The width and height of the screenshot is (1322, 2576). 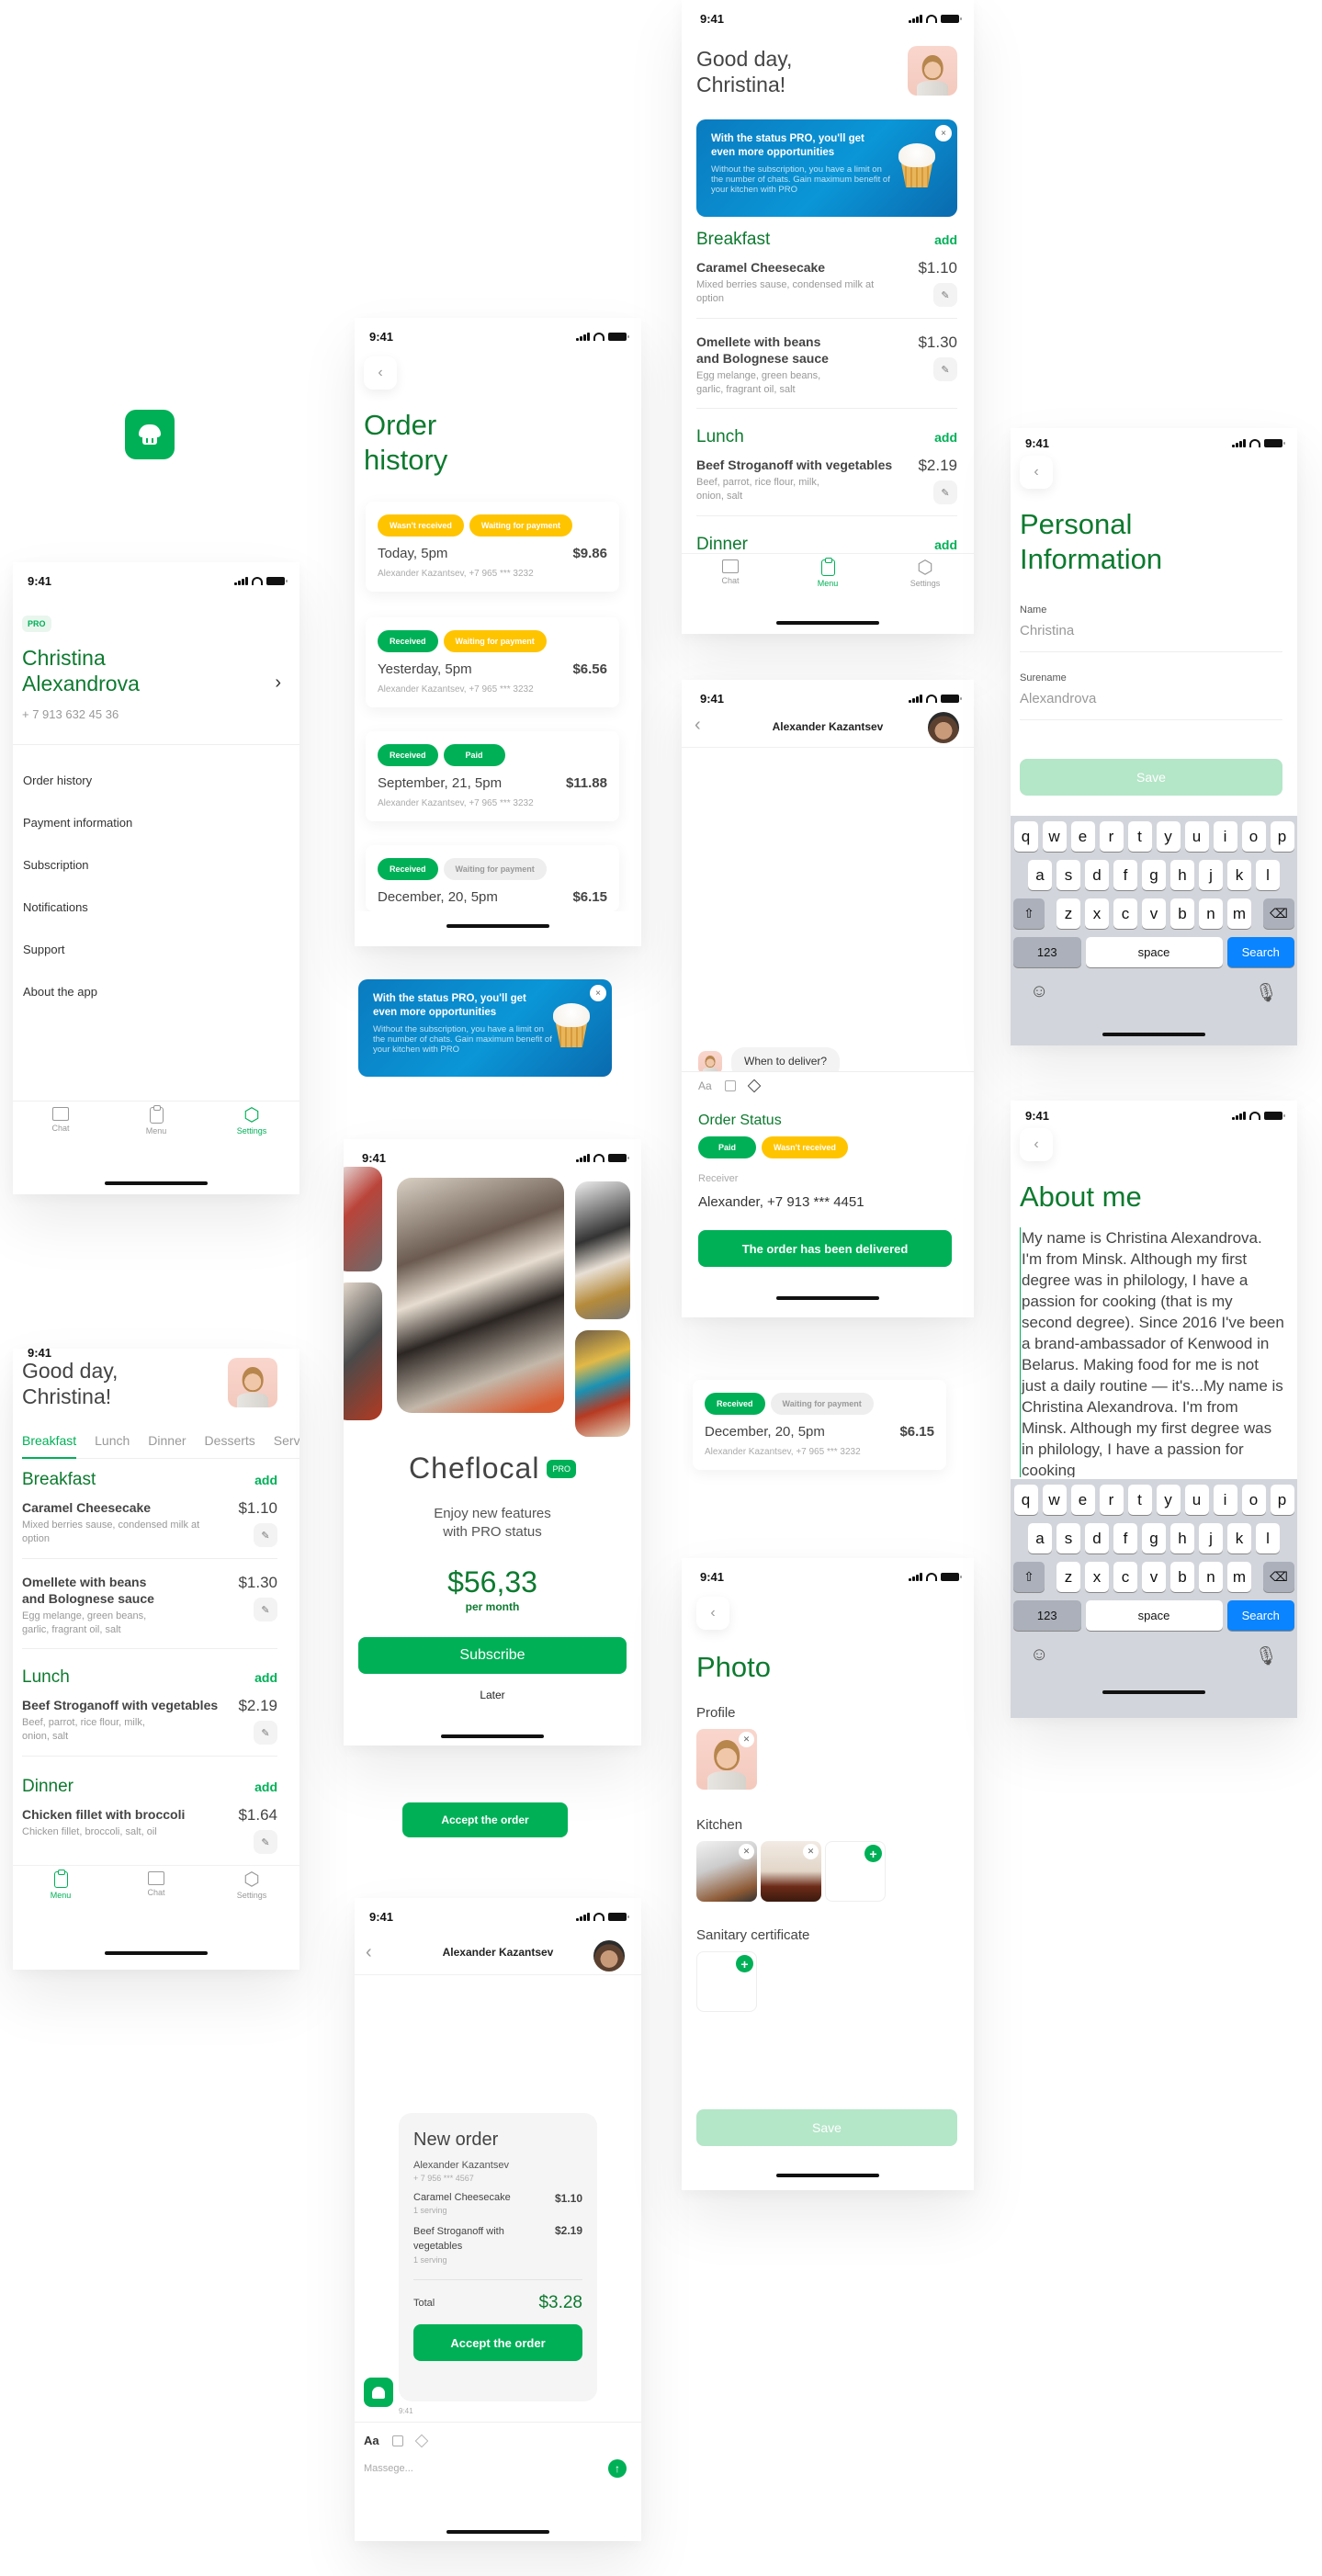 I want to click on order-delivered-button: The order has been delivered, so click(x=825, y=1248).